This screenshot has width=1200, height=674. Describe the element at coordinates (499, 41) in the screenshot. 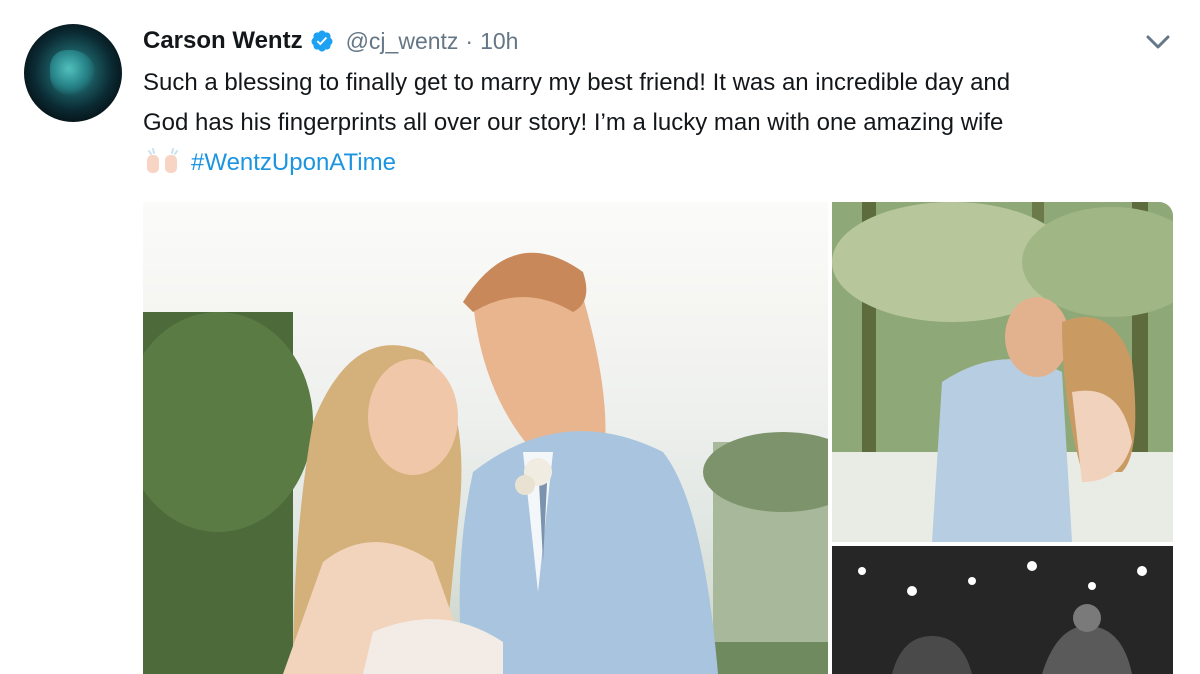

I see `tweet-timestamp: 10h` at that location.